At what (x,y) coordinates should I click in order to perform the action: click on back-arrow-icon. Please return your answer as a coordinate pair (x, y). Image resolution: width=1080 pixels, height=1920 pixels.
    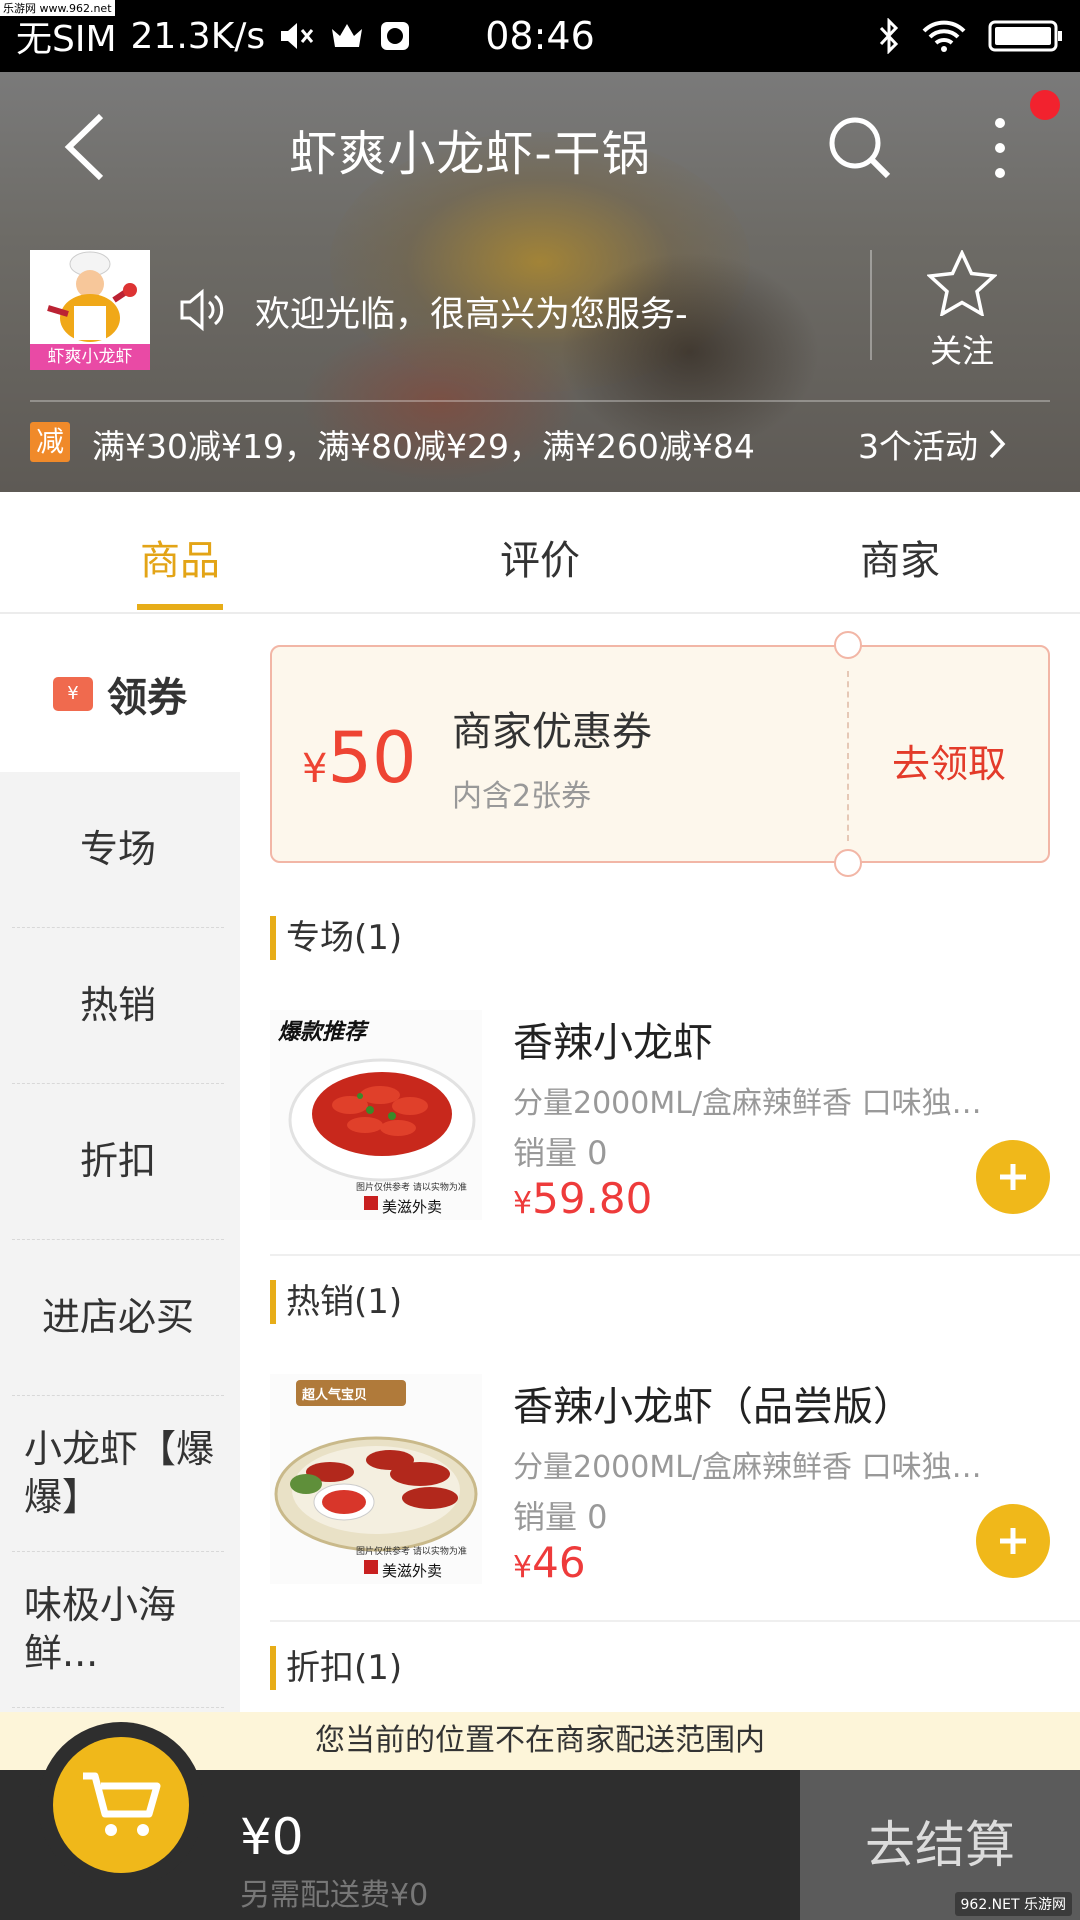
    Looking at the image, I should click on (84, 147).